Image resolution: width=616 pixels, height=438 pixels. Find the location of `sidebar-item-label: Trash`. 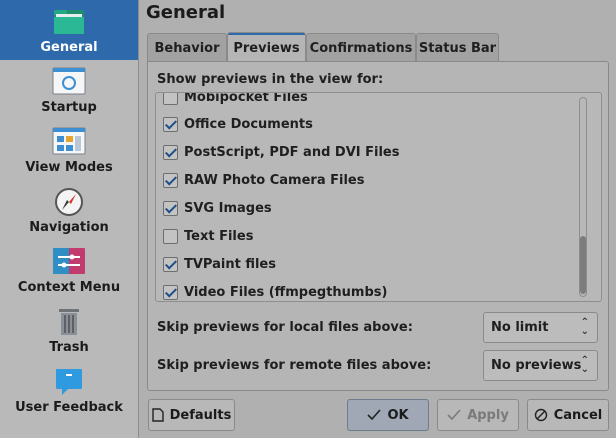

sidebar-item-label: Trash is located at coordinates (69, 347).